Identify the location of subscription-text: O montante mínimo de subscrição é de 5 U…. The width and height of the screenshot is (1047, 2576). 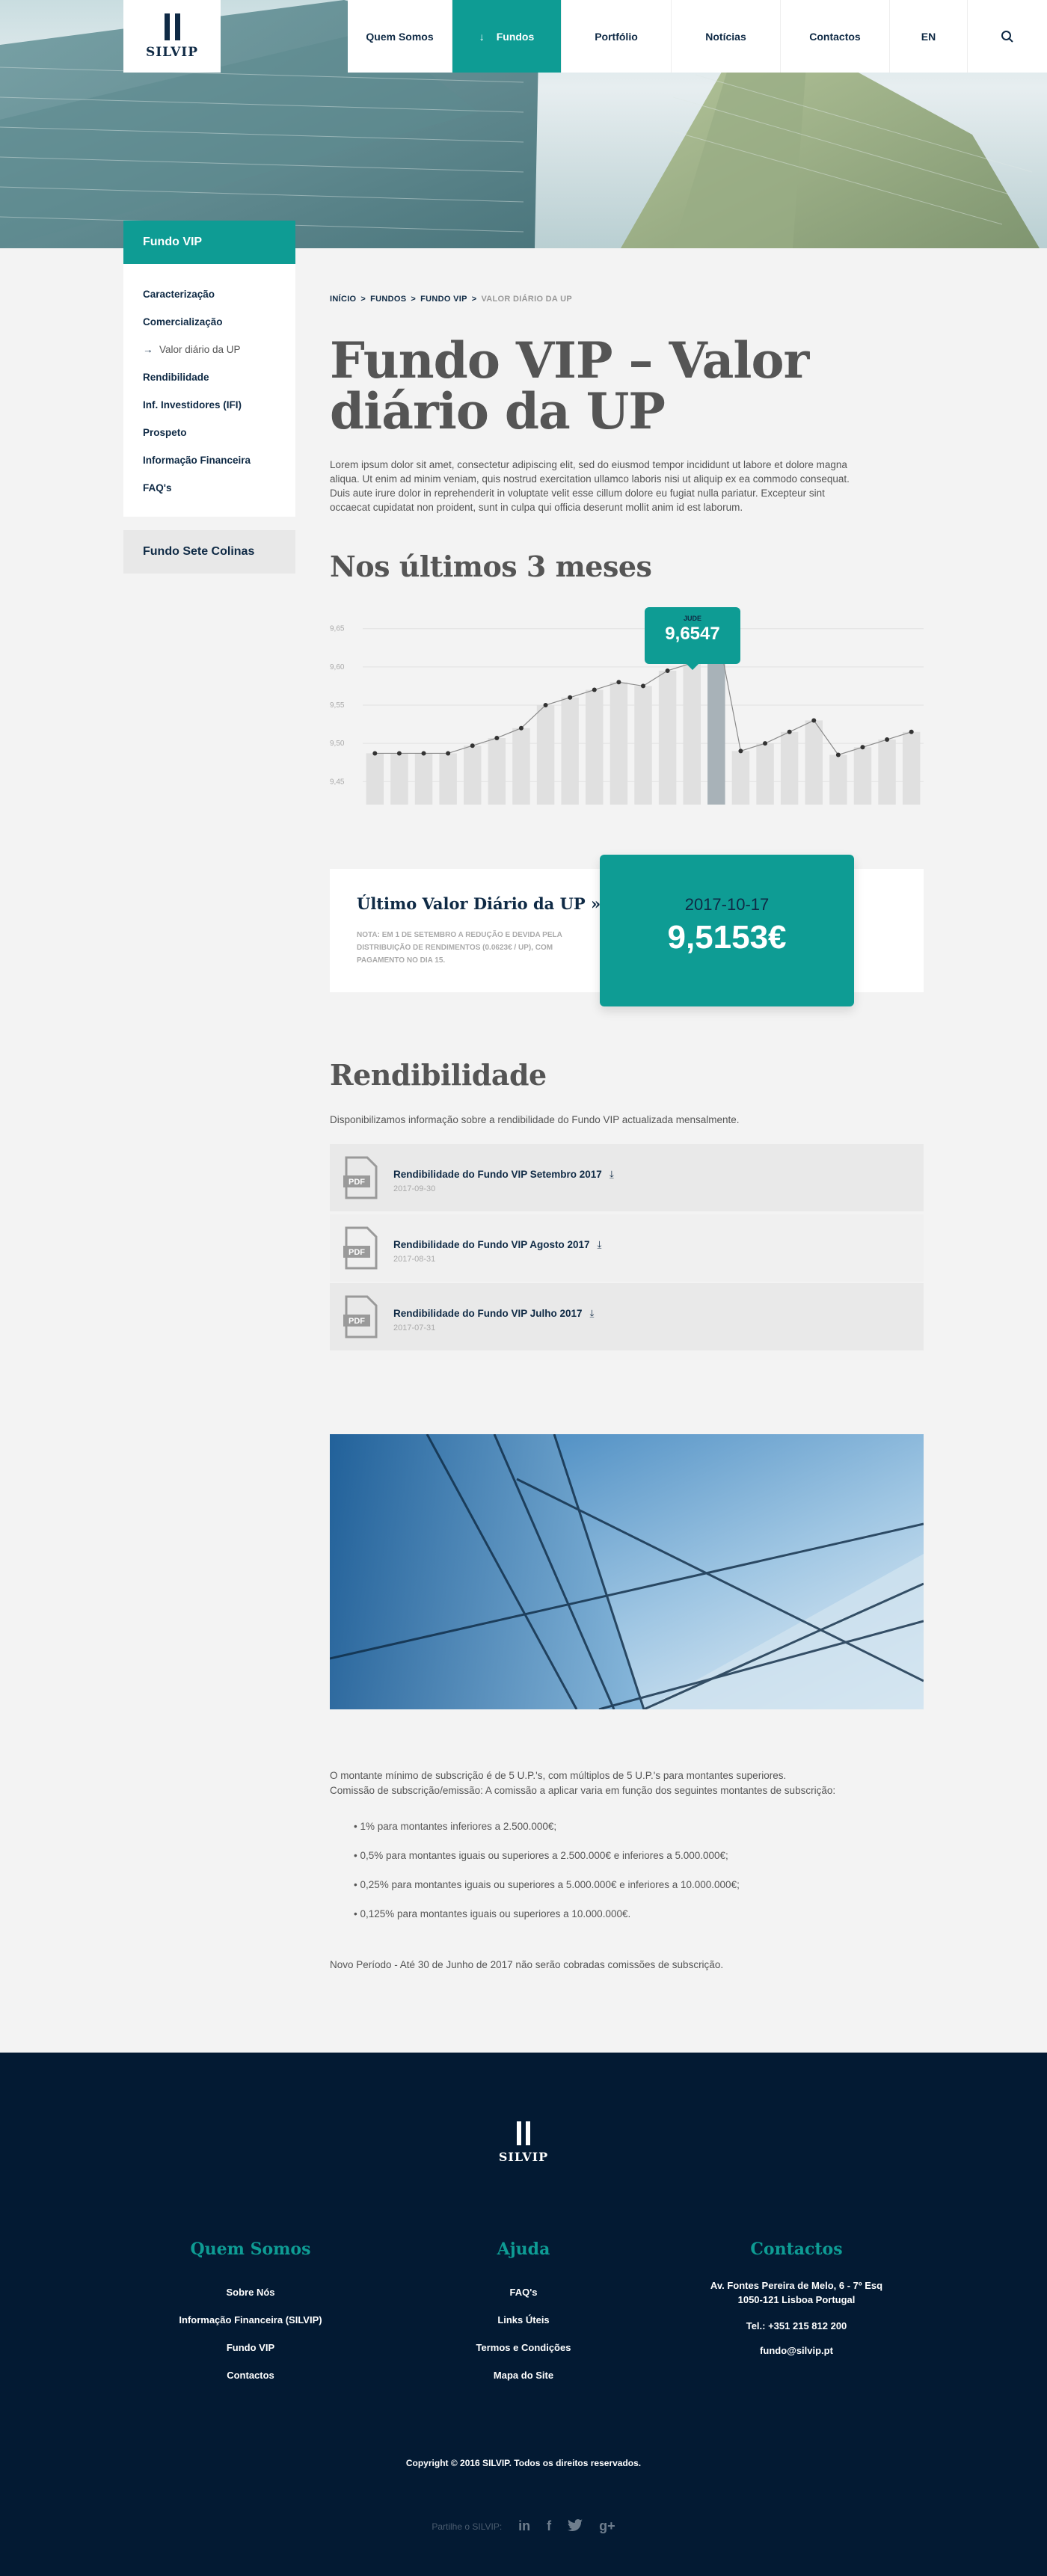
(627, 1783).